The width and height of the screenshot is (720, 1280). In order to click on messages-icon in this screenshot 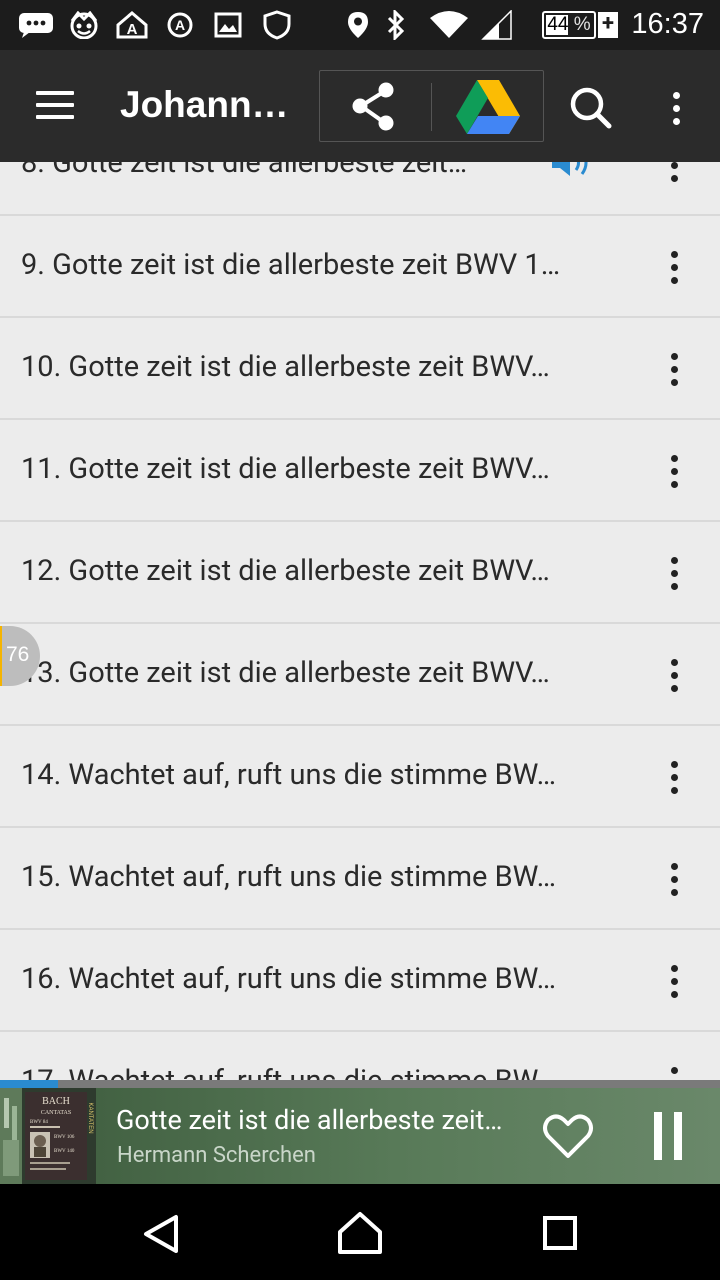, I will do `click(36, 25)`.